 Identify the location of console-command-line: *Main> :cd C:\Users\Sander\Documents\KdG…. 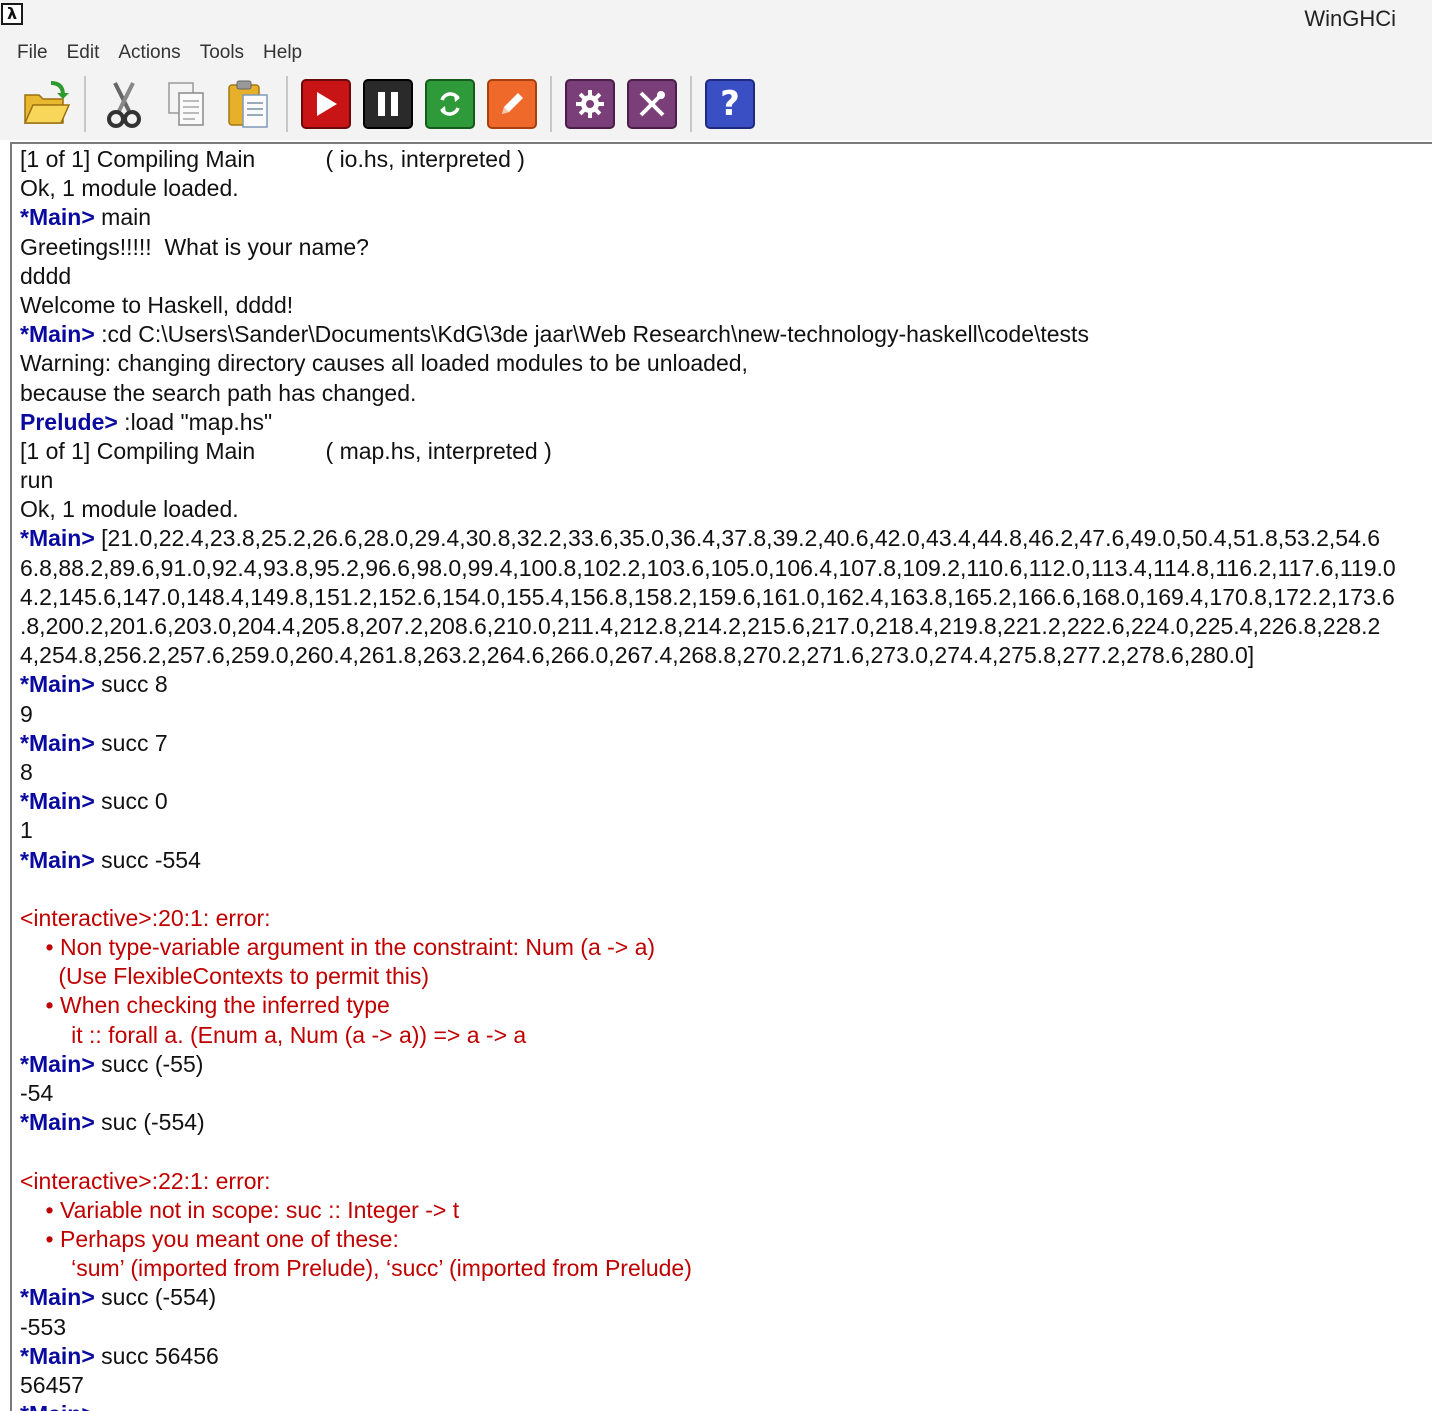
(726, 334).